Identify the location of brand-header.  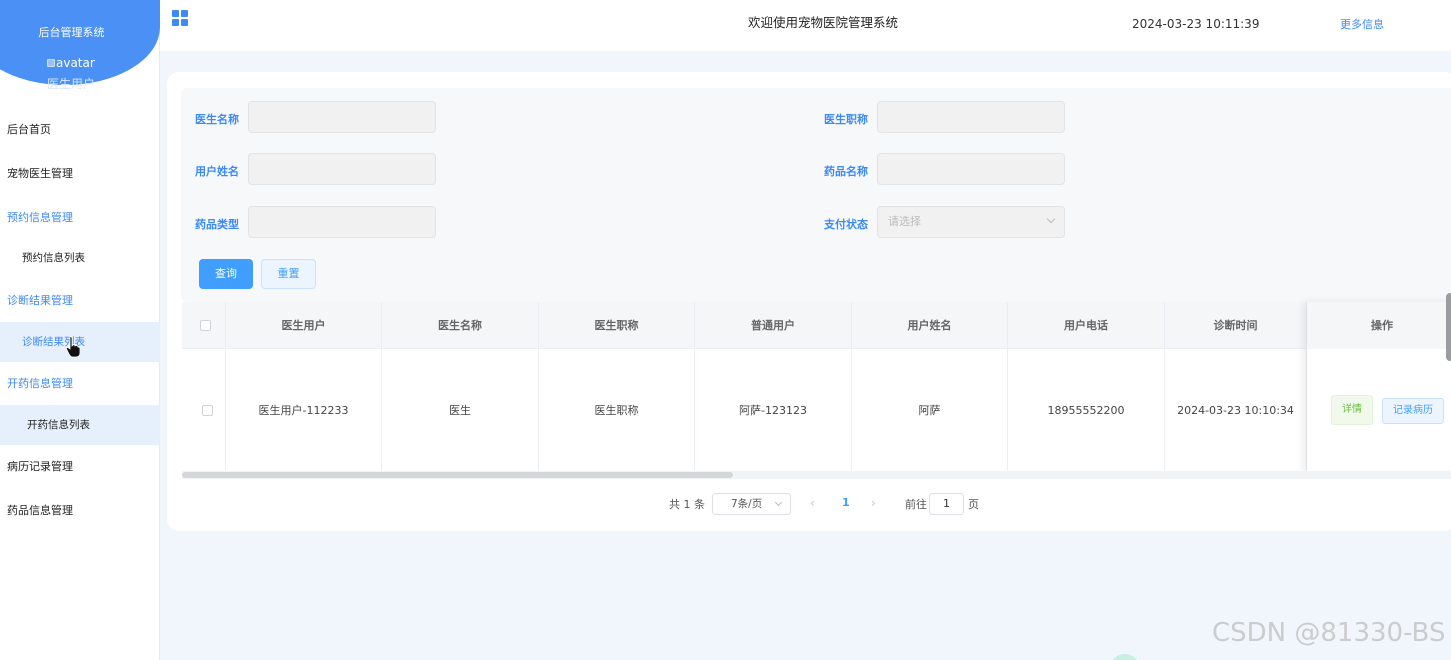
(80, 42).